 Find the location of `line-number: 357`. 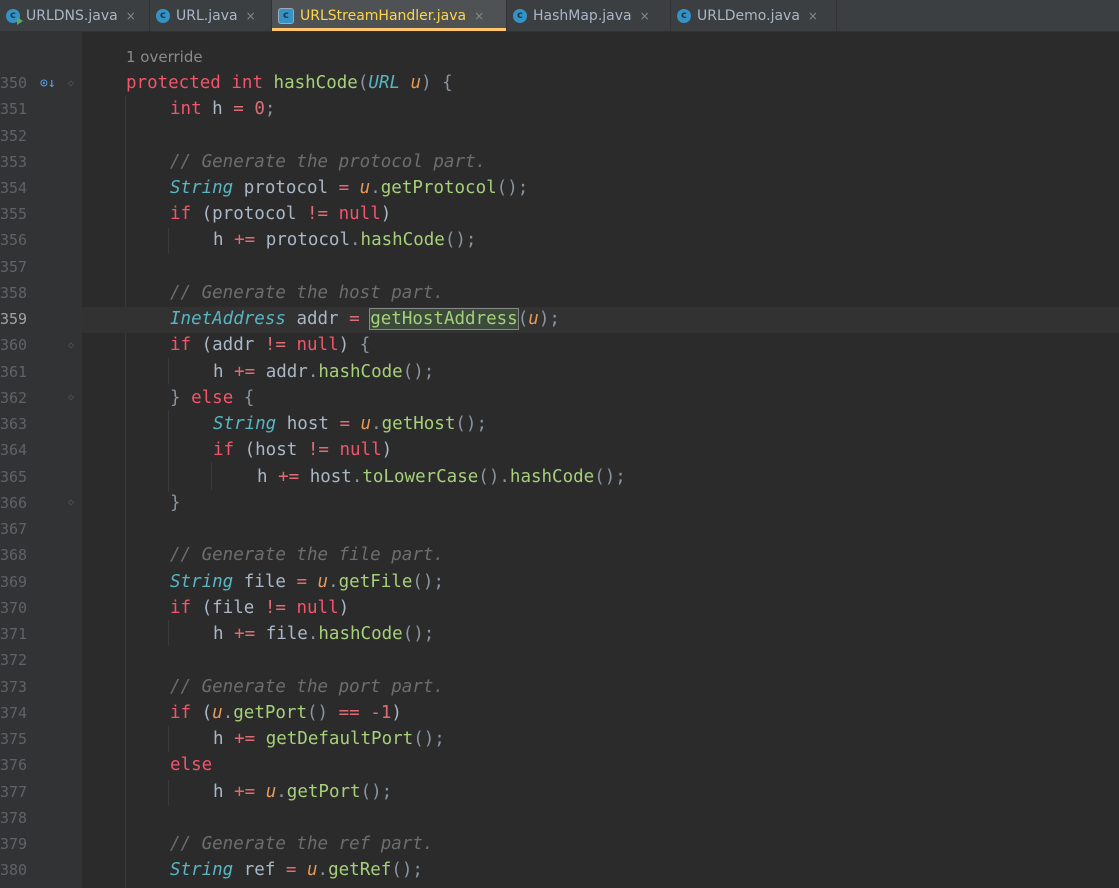

line-number: 357 is located at coordinates (20, 267).